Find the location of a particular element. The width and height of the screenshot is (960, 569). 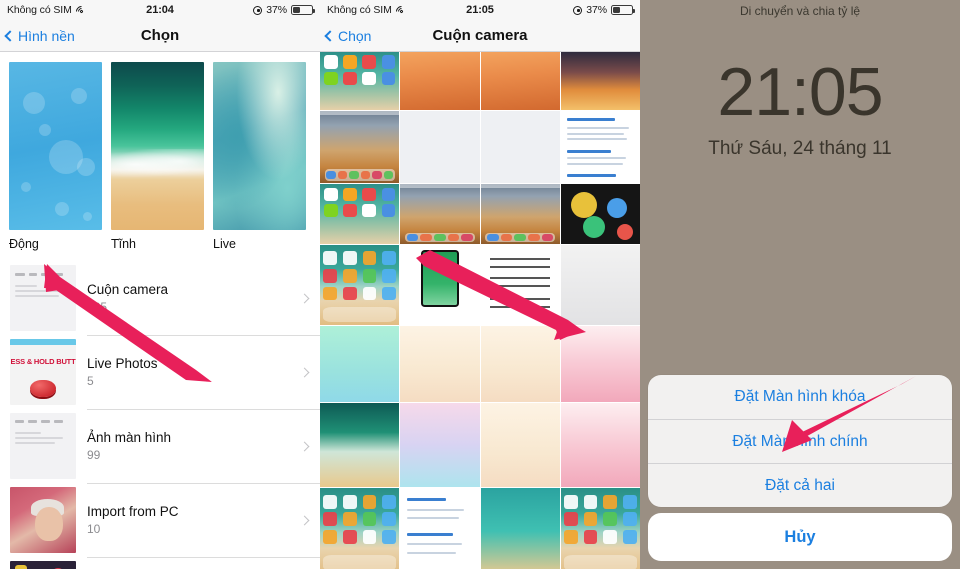

album-meta: Ảnh màn hình 99 is located at coordinates (194, 446).